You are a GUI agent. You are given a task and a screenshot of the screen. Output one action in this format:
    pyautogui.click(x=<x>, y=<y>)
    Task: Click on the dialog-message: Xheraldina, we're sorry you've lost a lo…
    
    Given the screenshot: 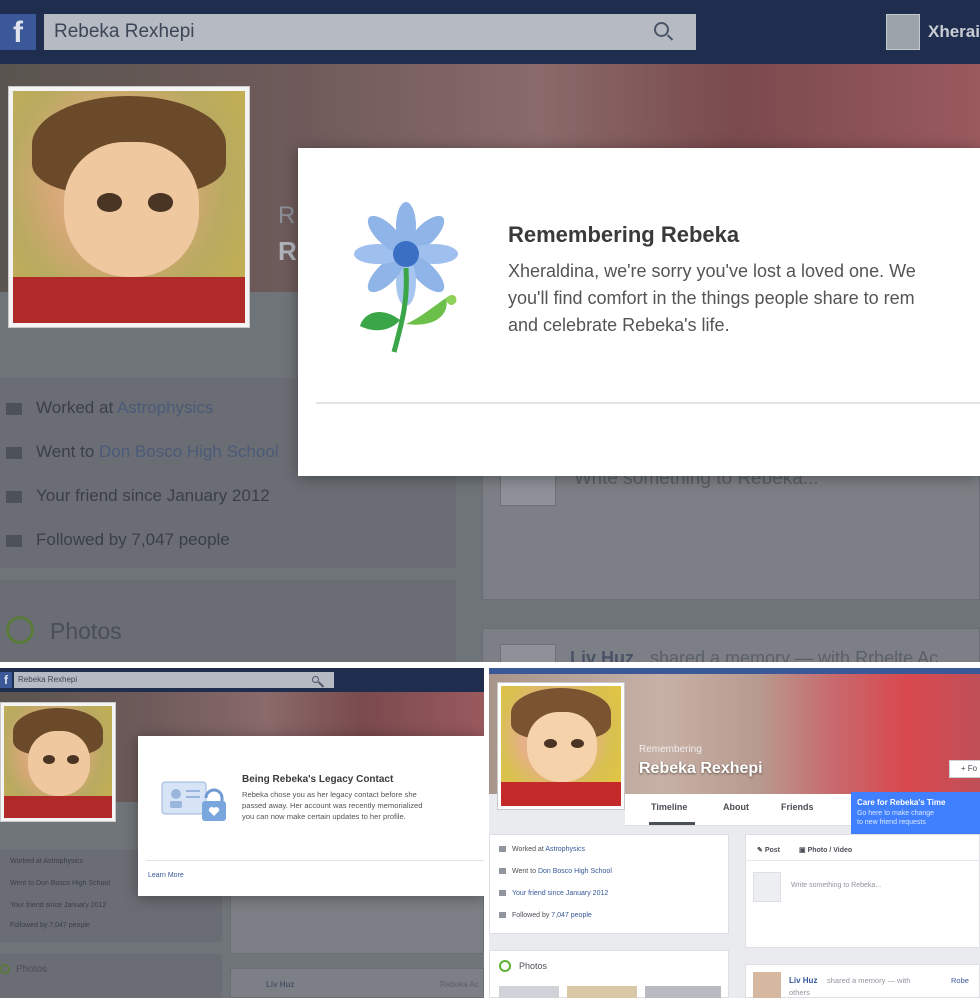 What is the action you would take?
    pyautogui.click(x=712, y=298)
    